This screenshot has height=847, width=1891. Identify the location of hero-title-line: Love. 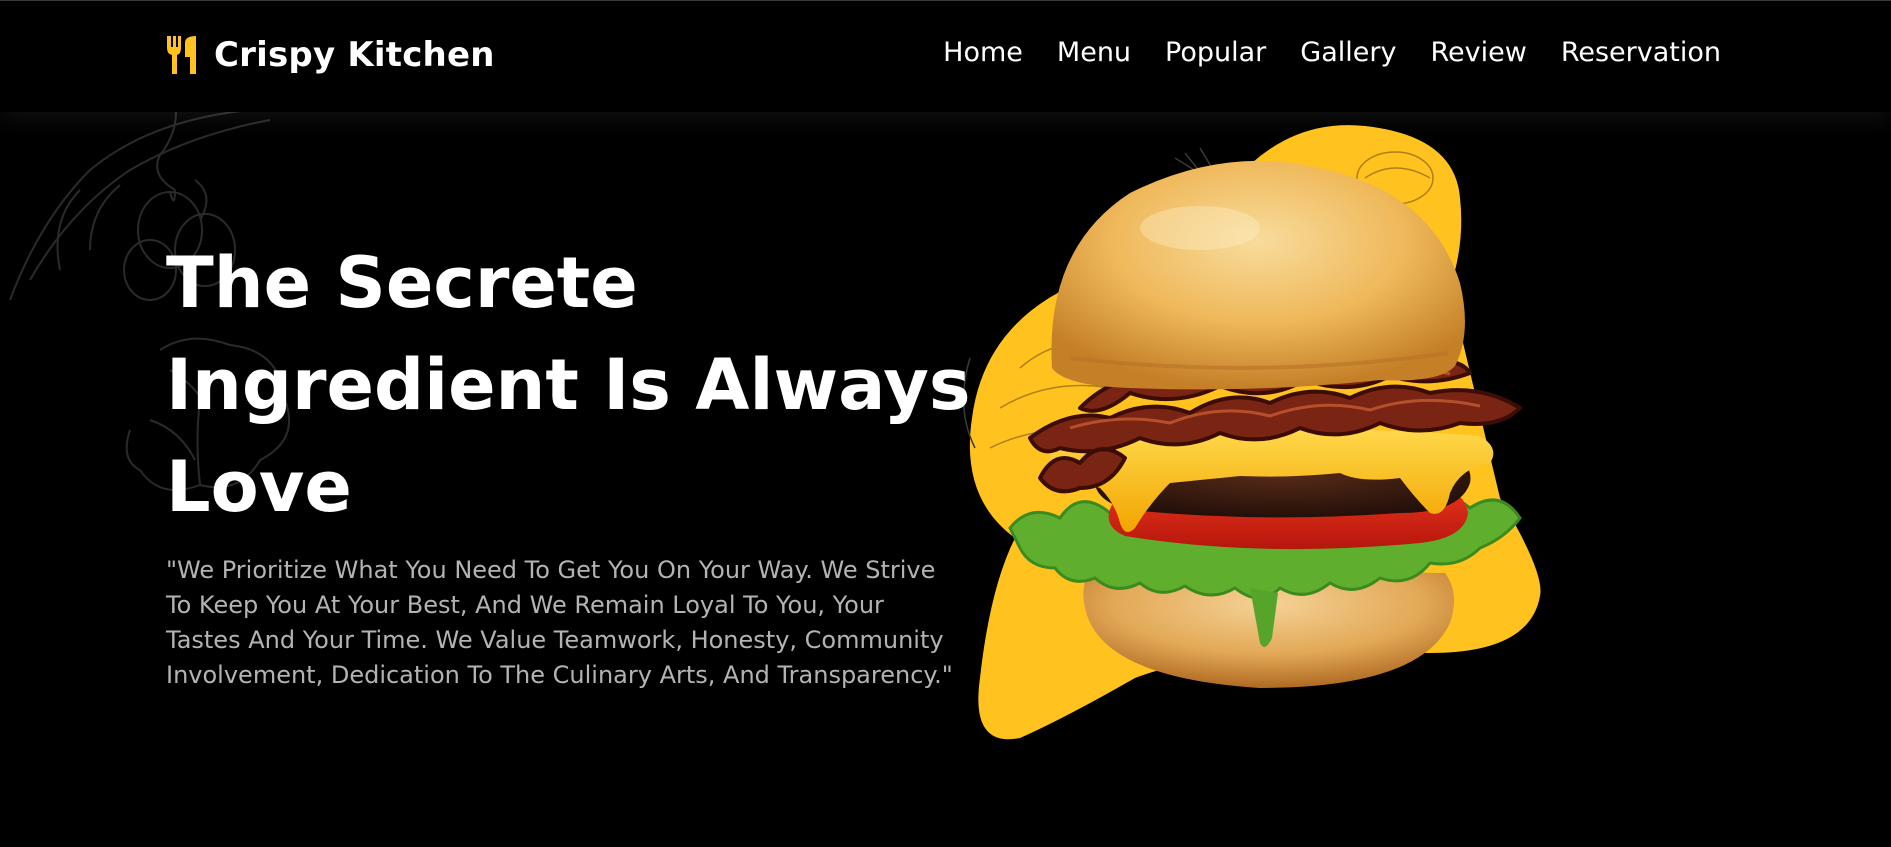
(259, 487).